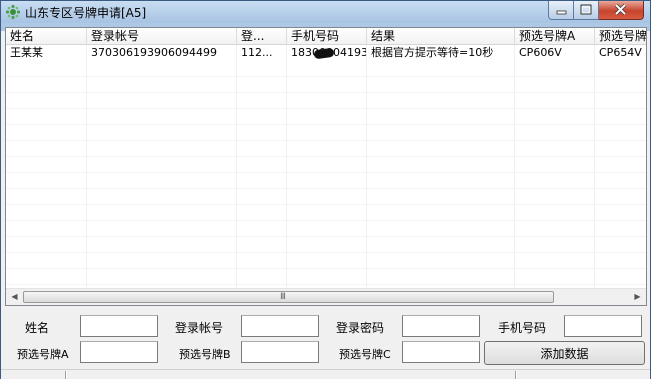  What do you see at coordinates (441, 352) in the screenshot?
I see `plate-c-input` at bounding box center [441, 352].